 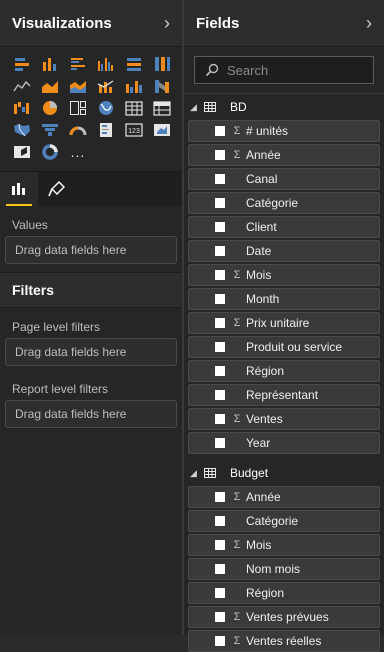 What do you see at coordinates (50, 130) in the screenshot?
I see `funnel-visual-button` at bounding box center [50, 130].